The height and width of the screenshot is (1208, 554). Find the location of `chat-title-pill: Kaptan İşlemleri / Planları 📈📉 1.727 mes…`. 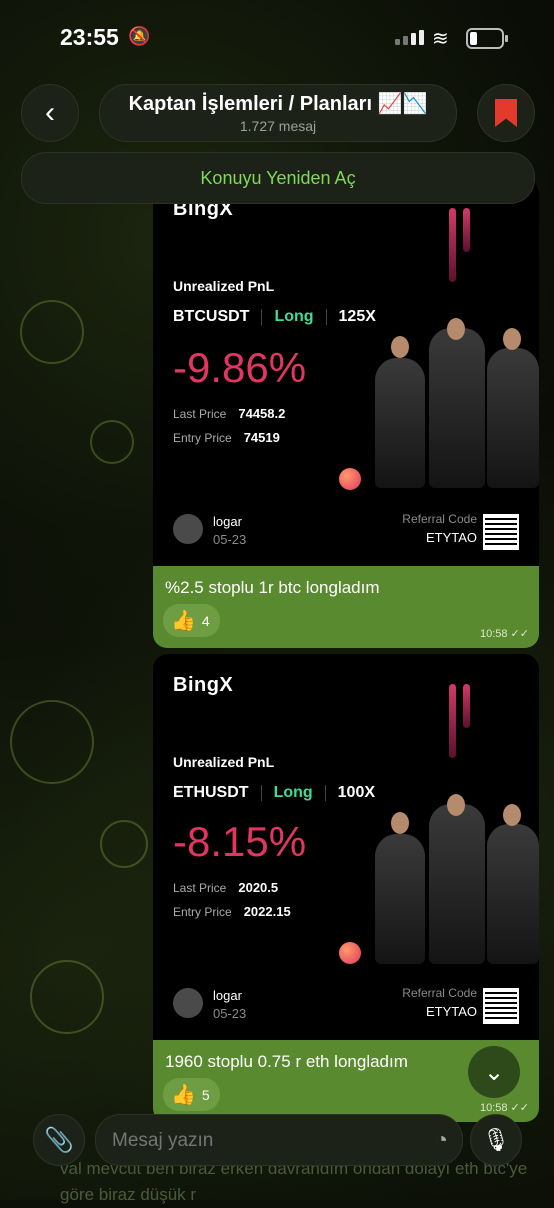

chat-title-pill: Kaptan İşlemleri / Planları 📈📉 1.727 mes… is located at coordinates (278, 113).